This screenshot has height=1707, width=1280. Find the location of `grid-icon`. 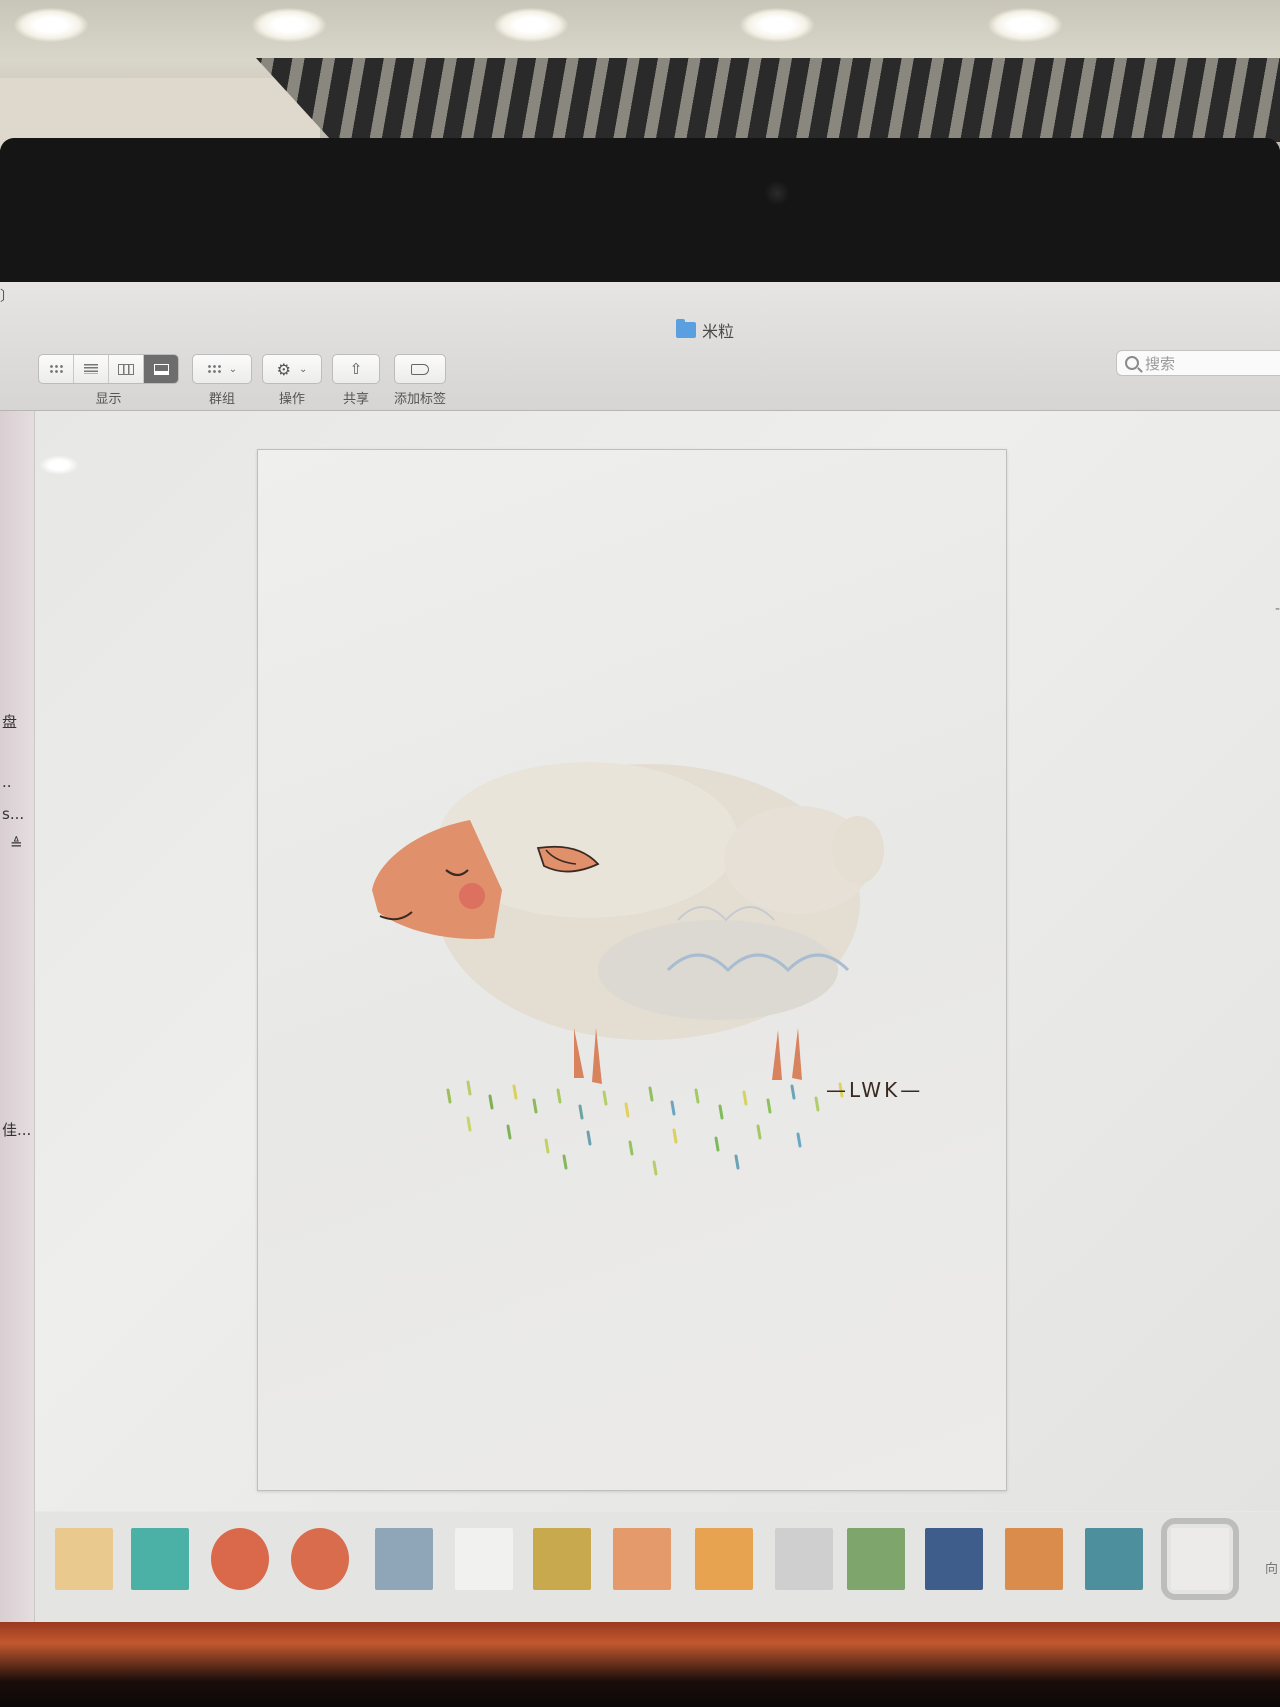

grid-icon is located at coordinates (56, 369).